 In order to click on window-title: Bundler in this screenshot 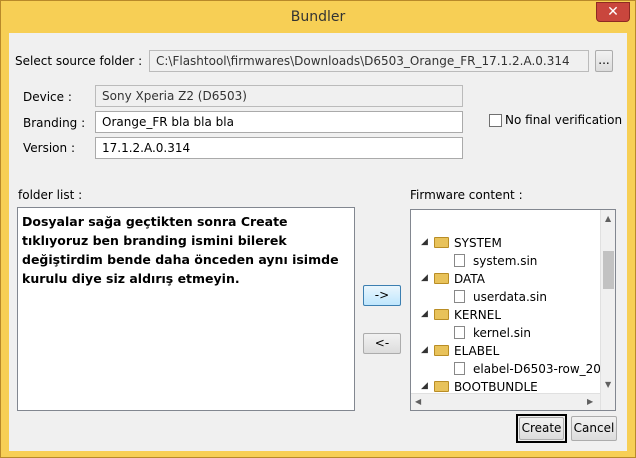, I will do `click(318, 17)`.